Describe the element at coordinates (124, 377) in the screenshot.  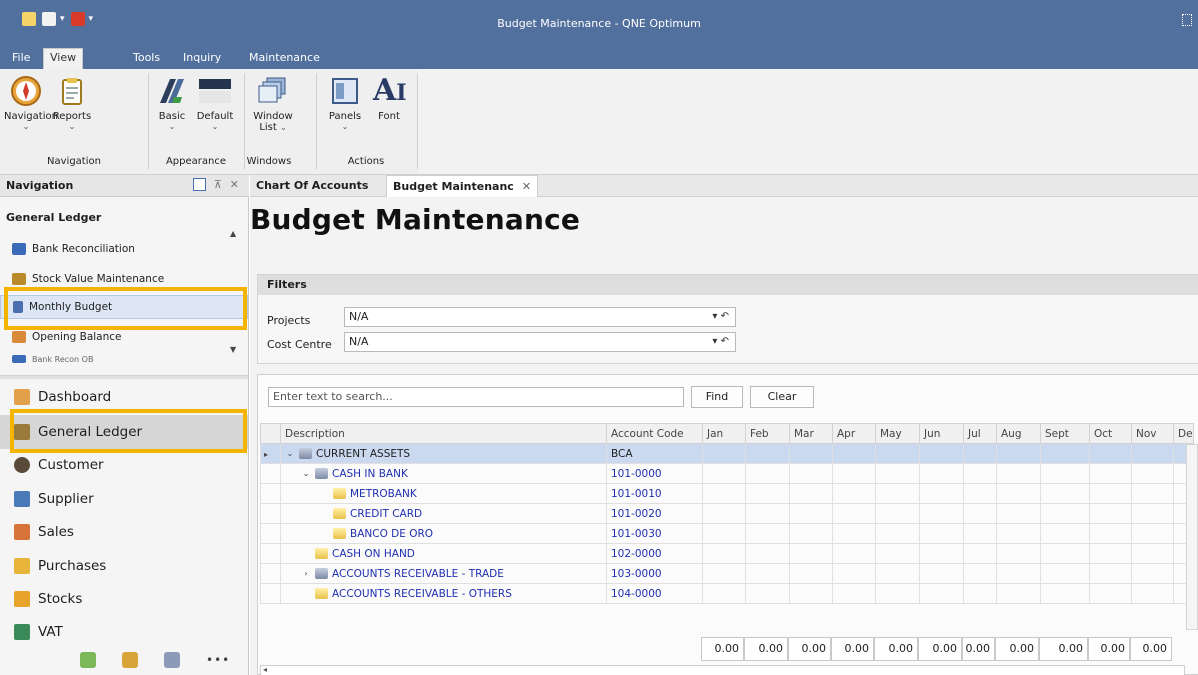
I see `nav-divider` at that location.